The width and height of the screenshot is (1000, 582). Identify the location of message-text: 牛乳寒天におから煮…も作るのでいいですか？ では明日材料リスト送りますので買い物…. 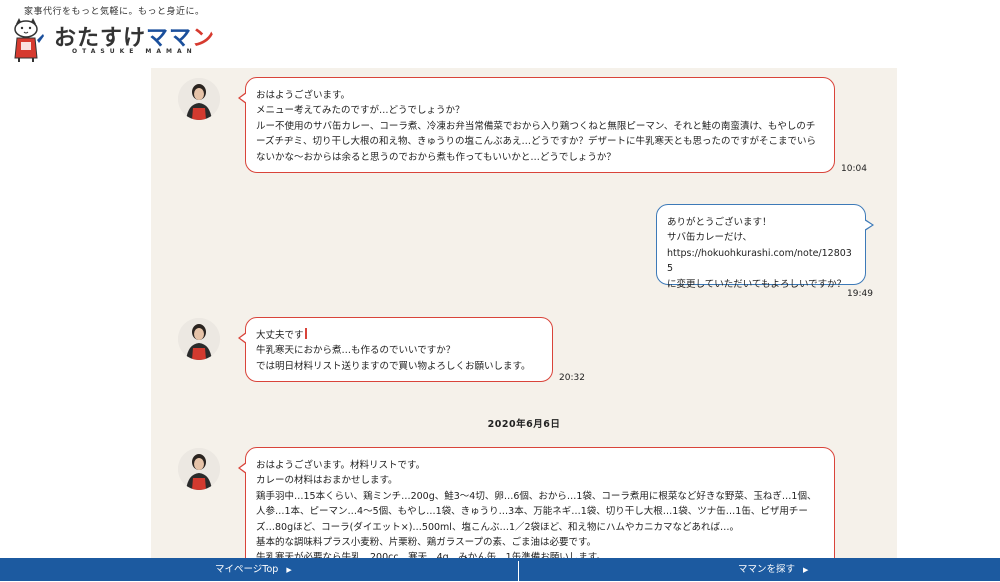
(393, 358).